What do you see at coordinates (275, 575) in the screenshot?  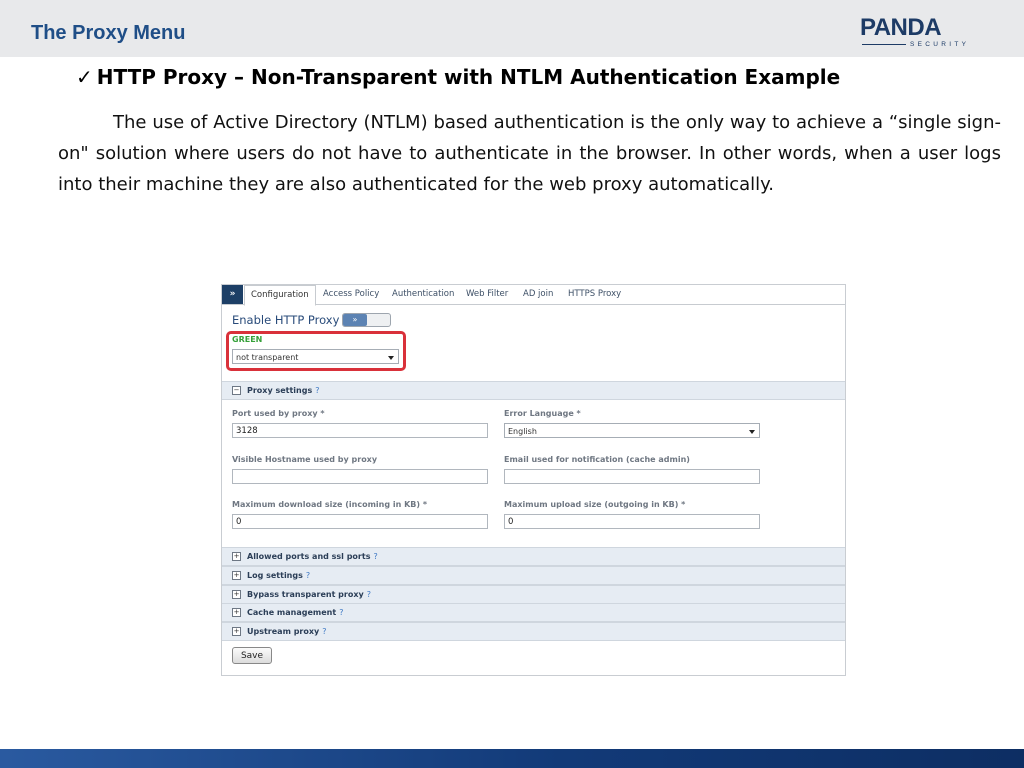 I see `section-title: Log settings` at bounding box center [275, 575].